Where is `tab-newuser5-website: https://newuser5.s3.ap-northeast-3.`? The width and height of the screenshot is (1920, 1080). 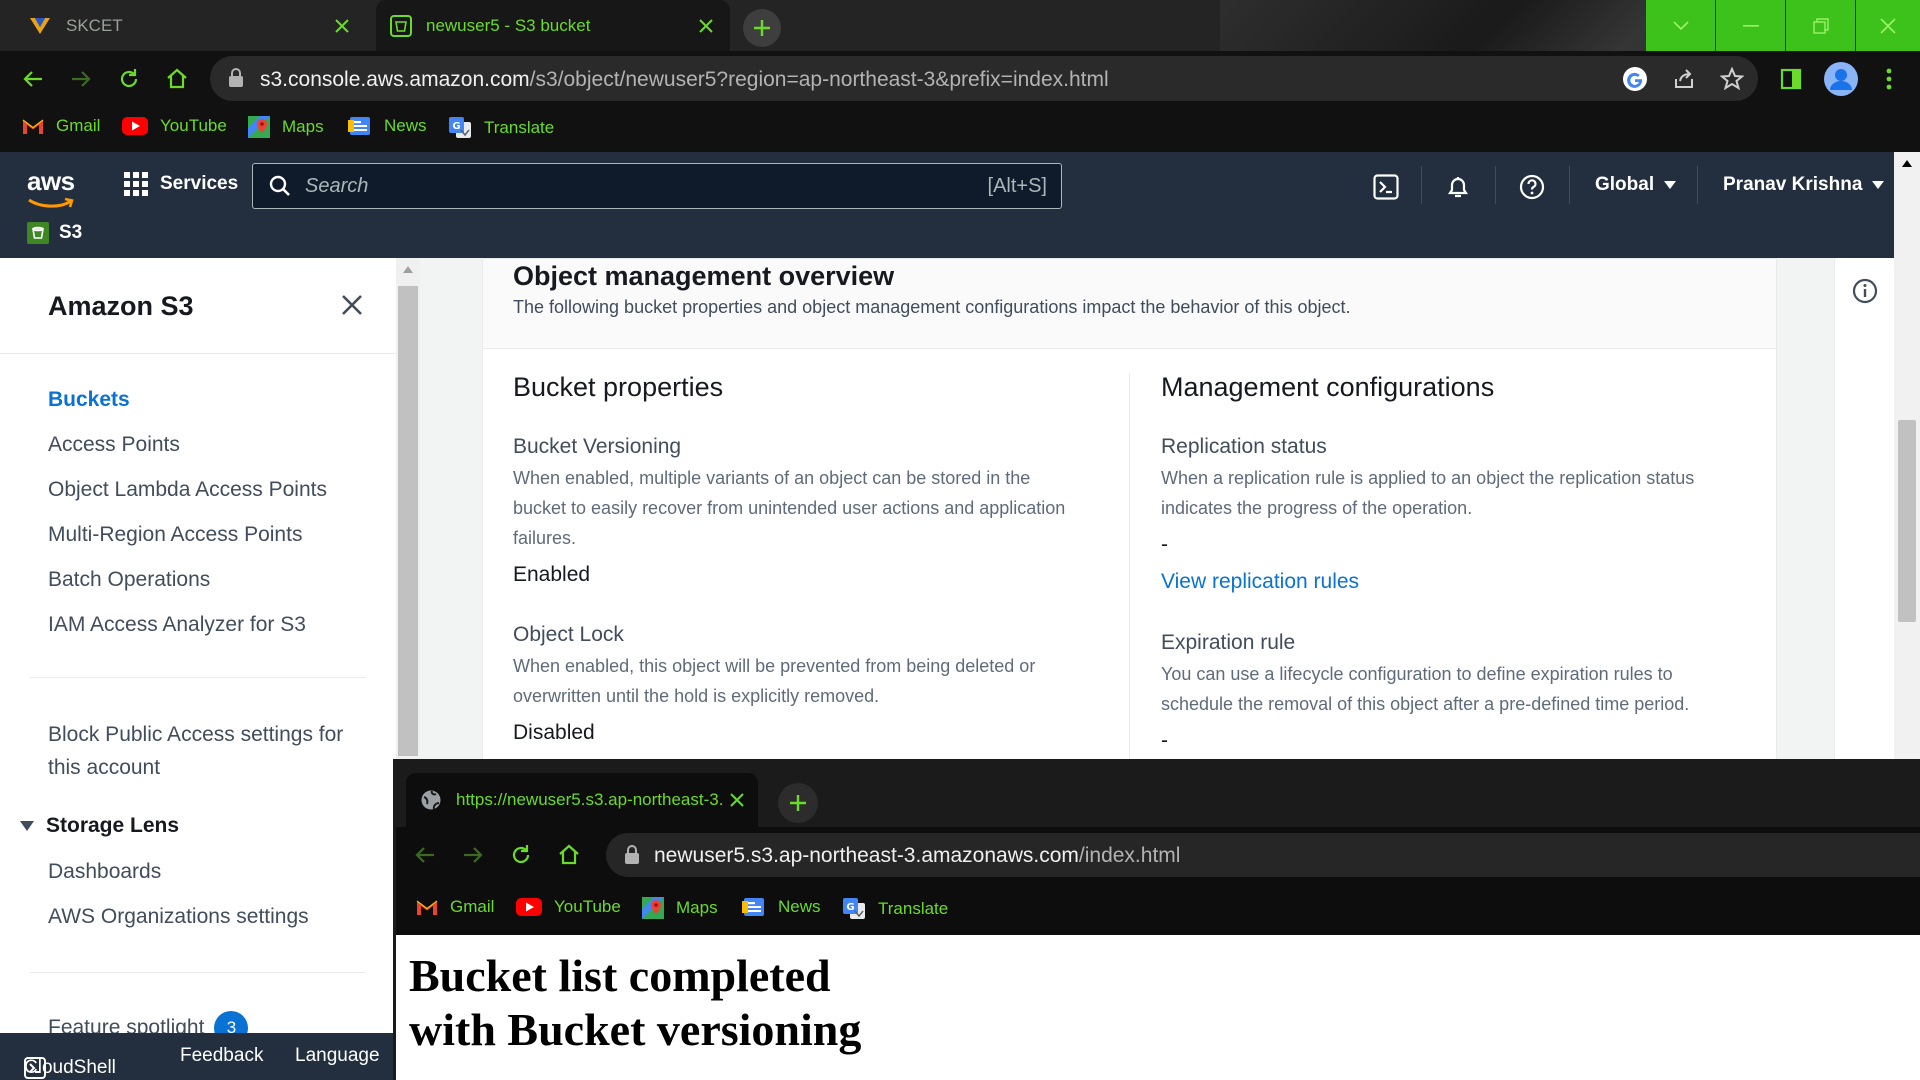
tab-newuser5-website: https://newuser5.s3.ap-northeast-3. is located at coordinates (582, 800).